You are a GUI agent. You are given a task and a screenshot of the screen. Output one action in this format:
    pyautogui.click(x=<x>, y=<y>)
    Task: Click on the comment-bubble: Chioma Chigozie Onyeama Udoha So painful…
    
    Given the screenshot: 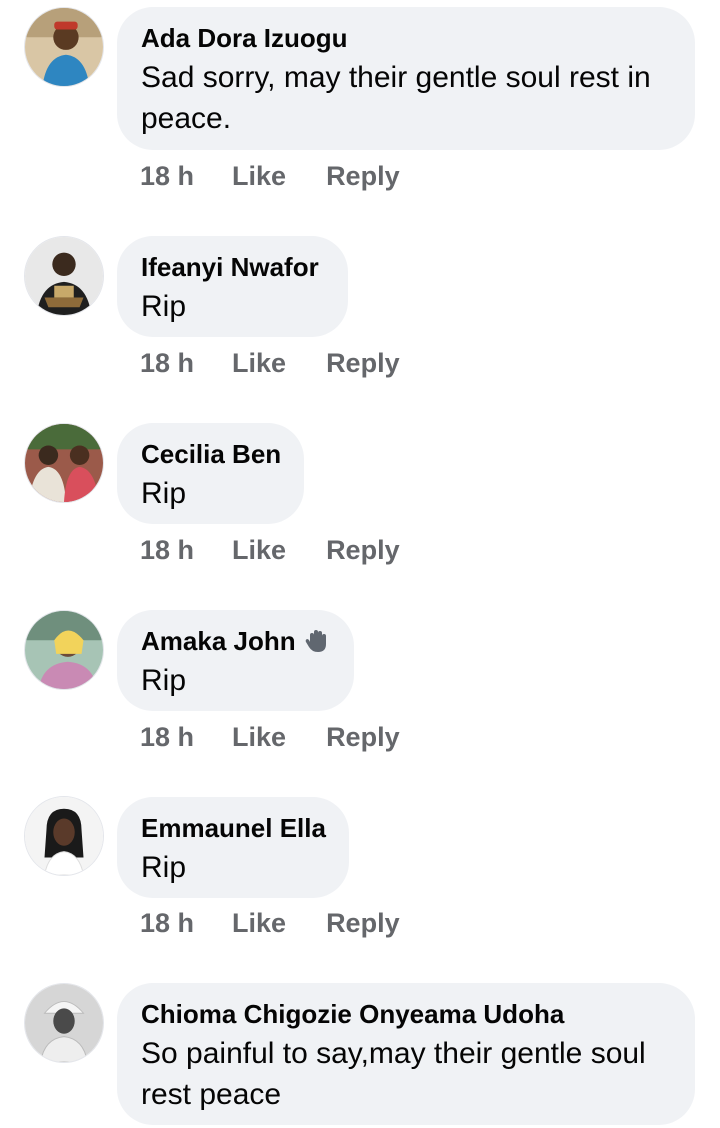 What is the action you would take?
    pyautogui.click(x=406, y=1054)
    